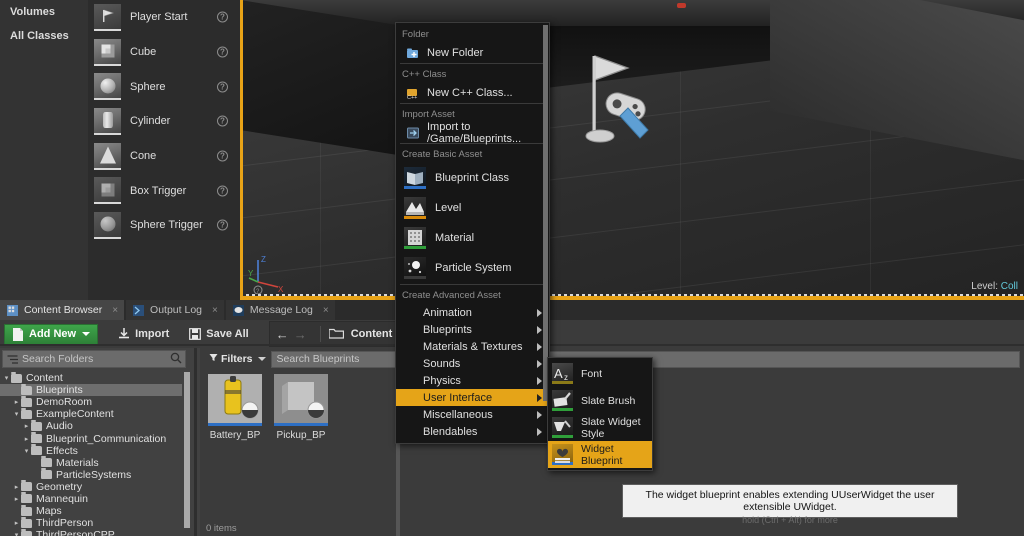 This screenshot has width=1024, height=536. I want to click on import-label: Import, so click(152, 334).